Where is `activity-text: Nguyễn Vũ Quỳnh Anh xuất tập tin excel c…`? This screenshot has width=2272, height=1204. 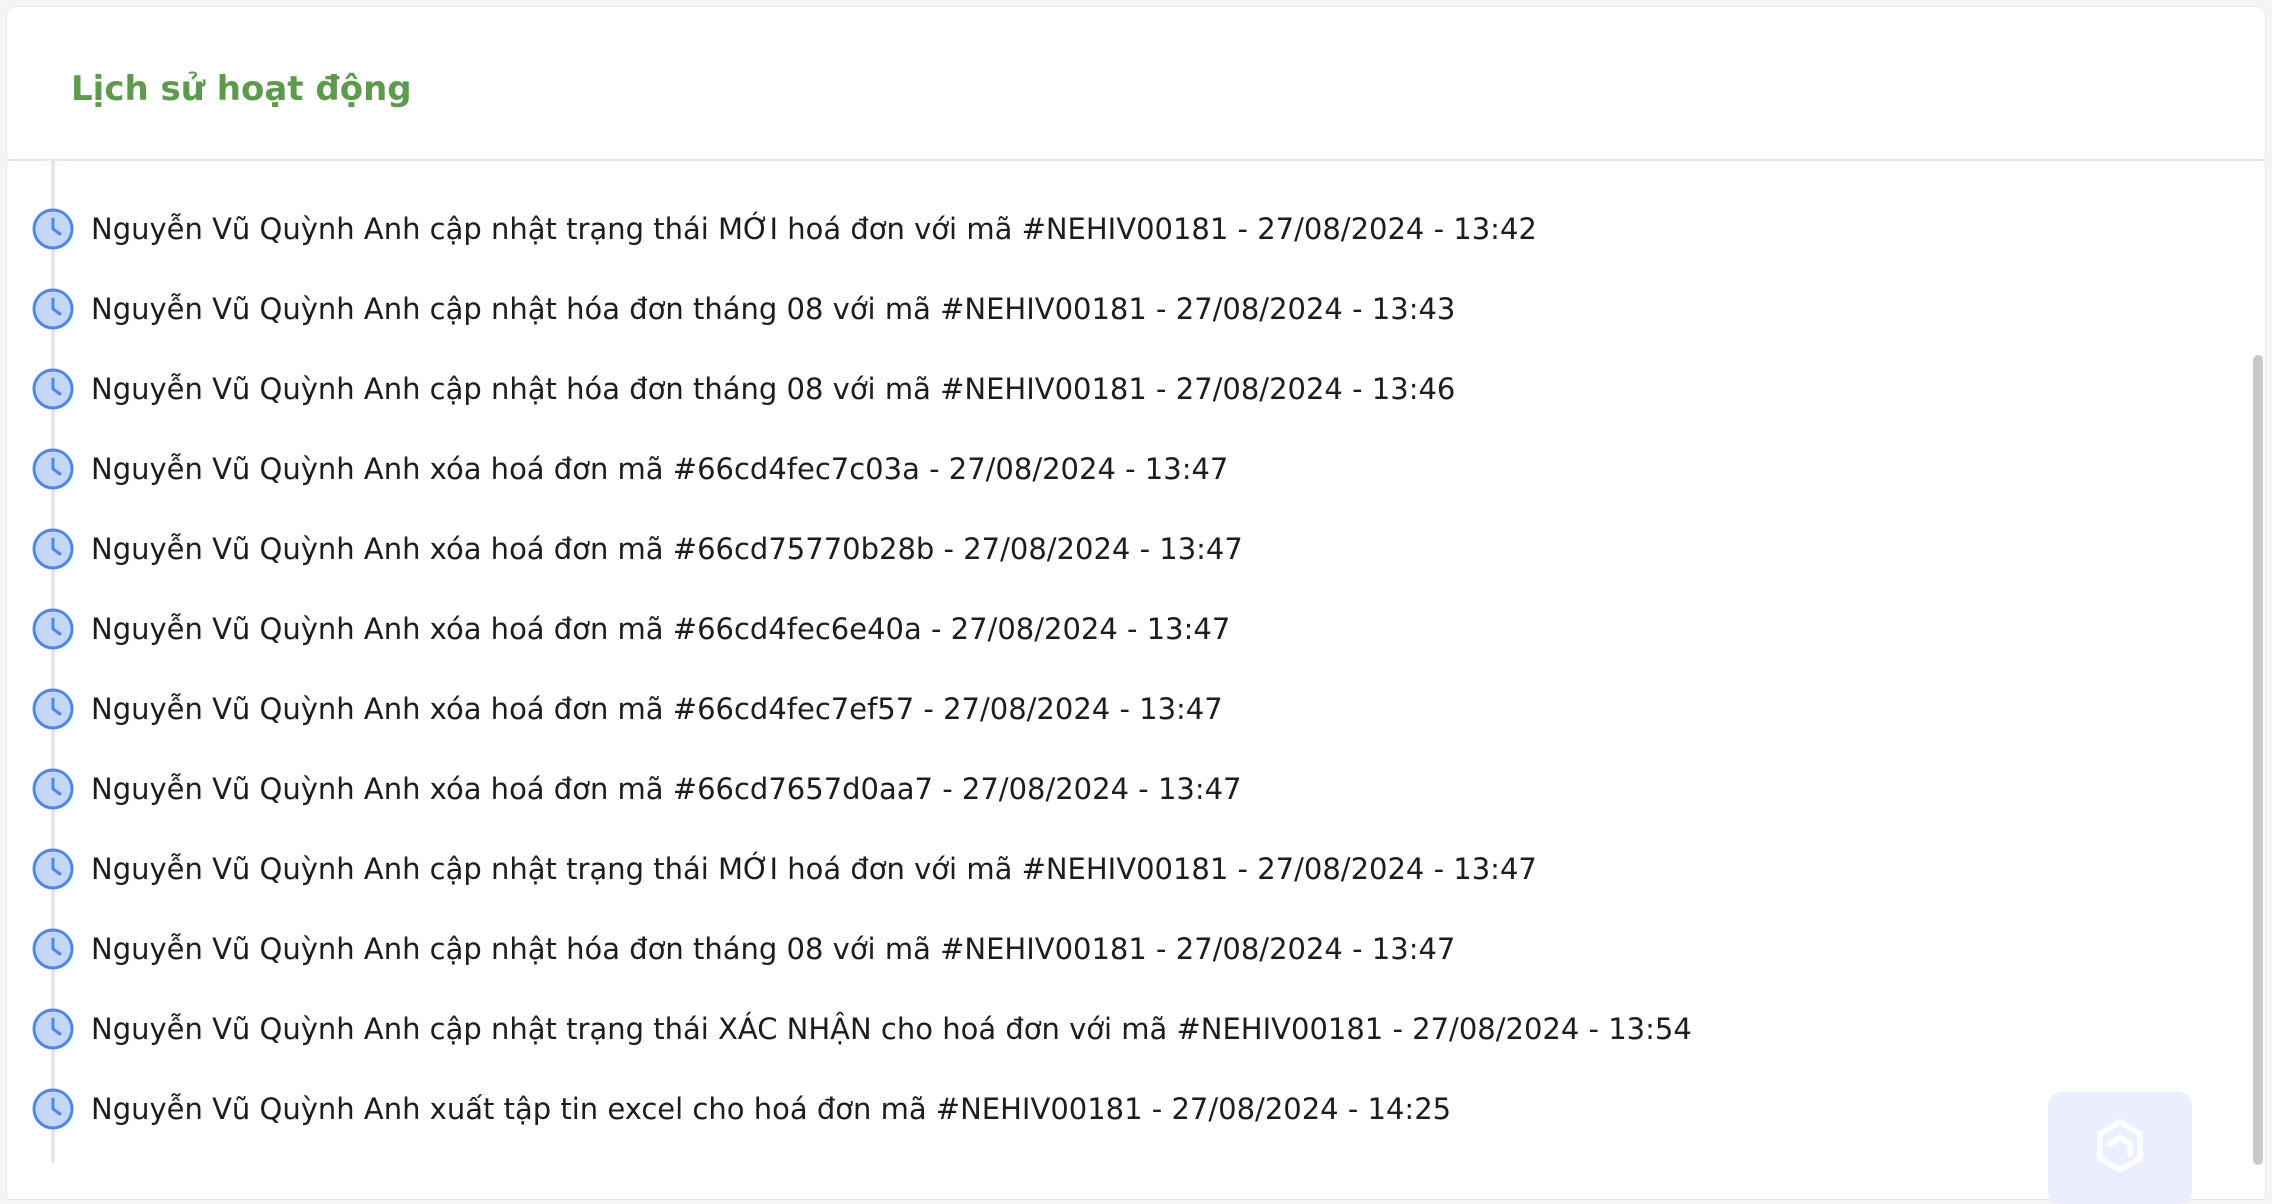
activity-text: Nguyễn Vũ Quỳnh Anh xuất tập tin excel c… is located at coordinates (771, 1109).